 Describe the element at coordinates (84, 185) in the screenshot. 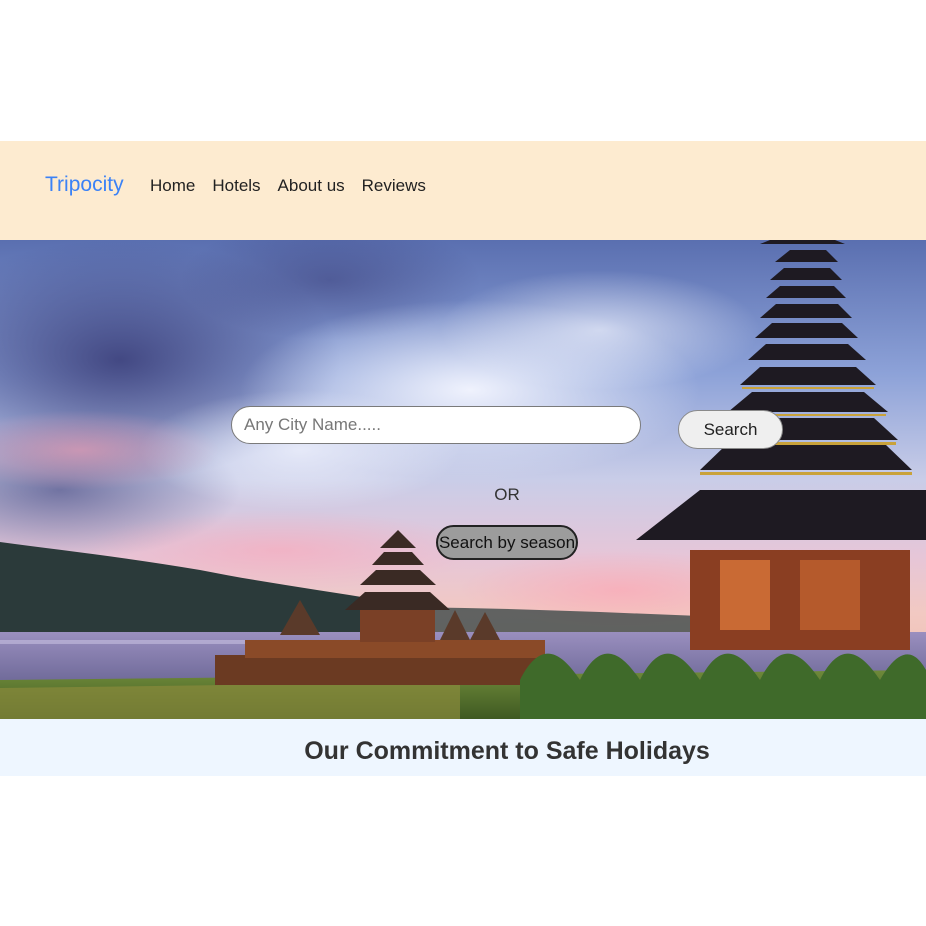

I see `brand-logo-link: Tripocity` at that location.